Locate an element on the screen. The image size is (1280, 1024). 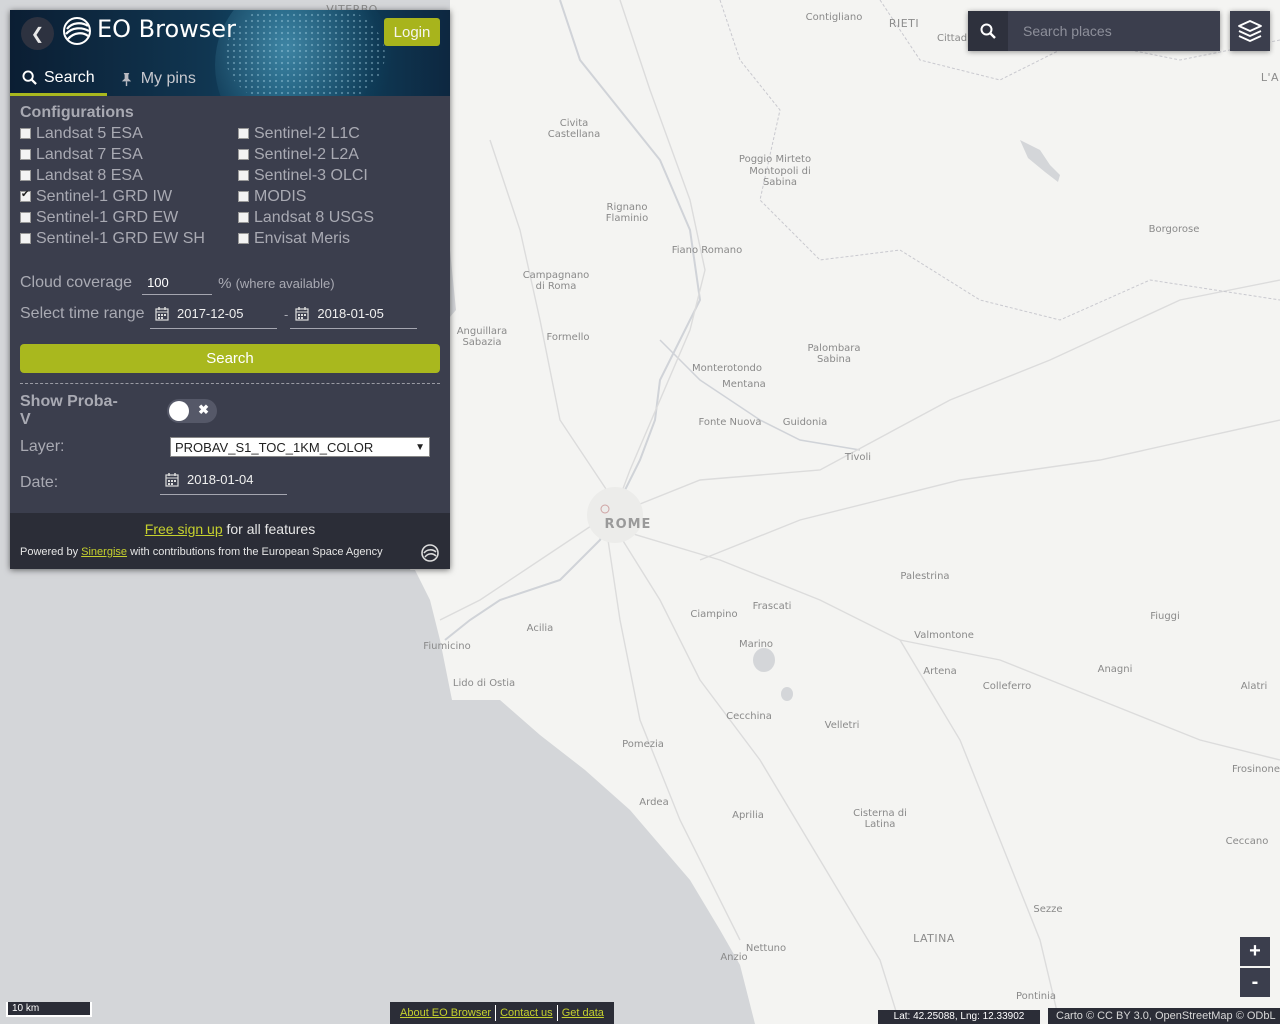
date-to-value: 2018-01-05 is located at coordinates (350, 313).